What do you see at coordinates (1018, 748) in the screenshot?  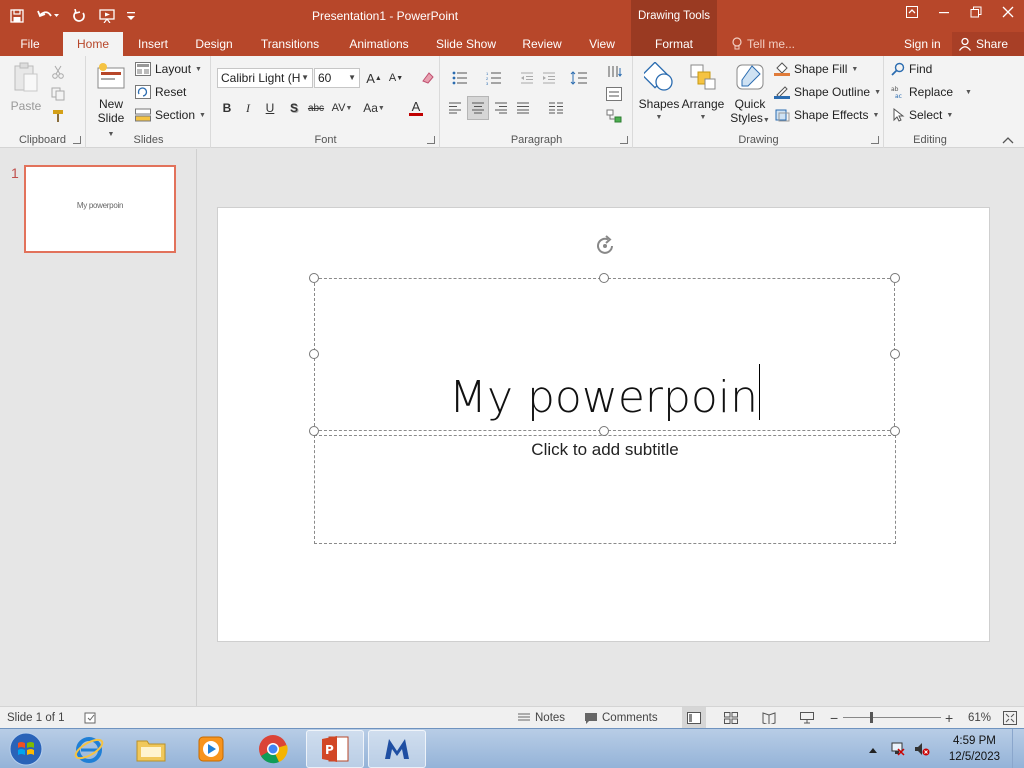 I see `show-desktop-button` at bounding box center [1018, 748].